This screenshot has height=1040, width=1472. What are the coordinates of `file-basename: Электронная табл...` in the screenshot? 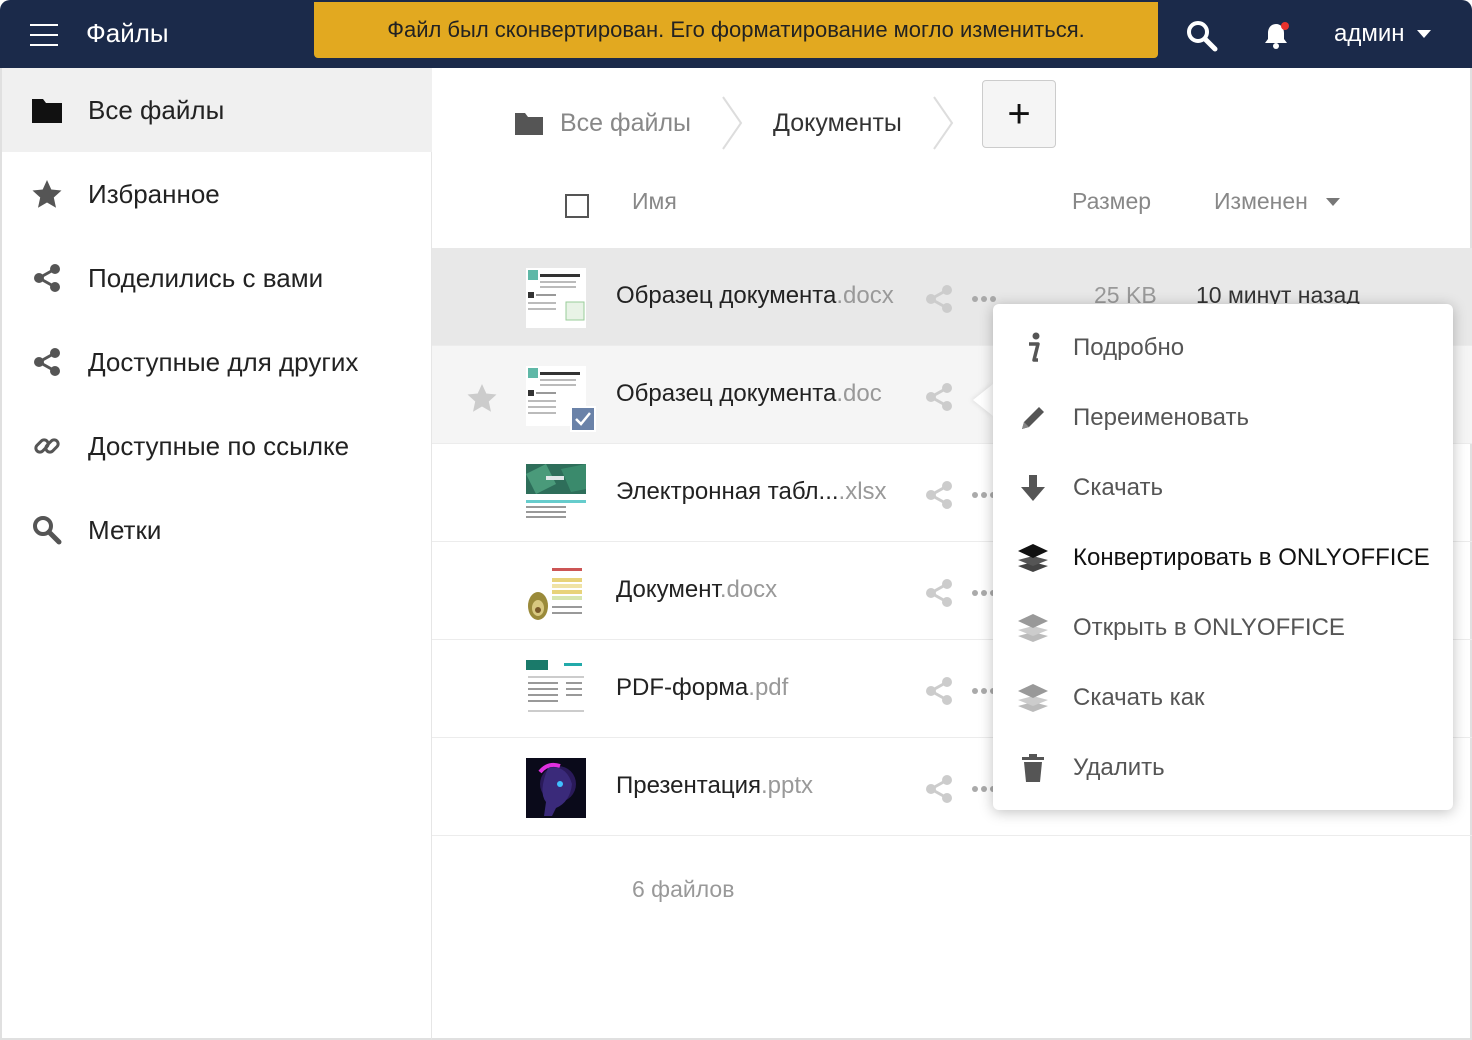 It's located at (727, 491).